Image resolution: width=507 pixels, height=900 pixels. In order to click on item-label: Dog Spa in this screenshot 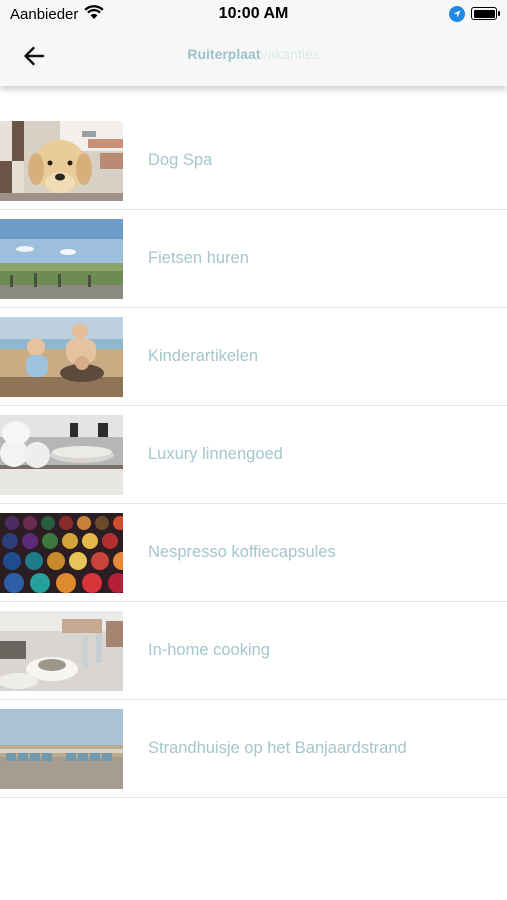, I will do `click(180, 160)`.